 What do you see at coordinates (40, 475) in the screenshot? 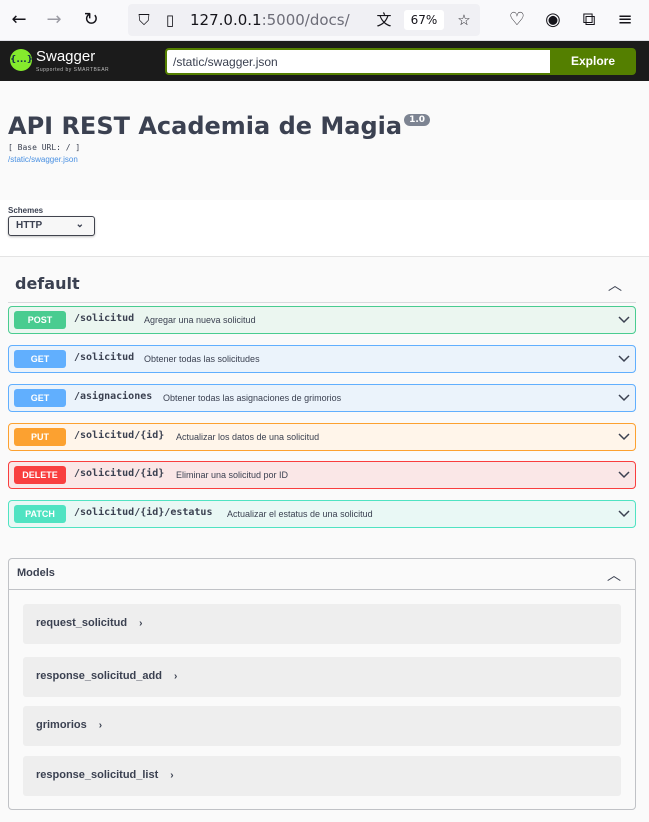
I see `method-badge: DELETE` at bounding box center [40, 475].